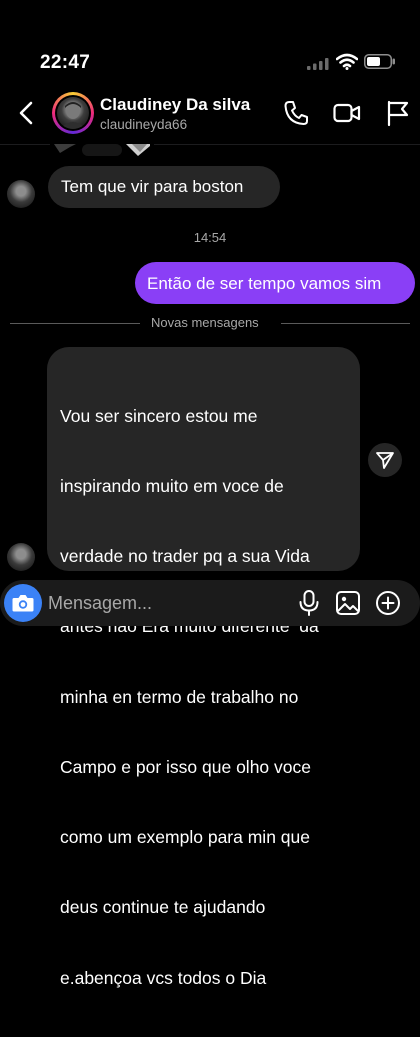 The height and width of the screenshot is (1037, 420). What do you see at coordinates (348, 603) in the screenshot?
I see `gallery-icon` at bounding box center [348, 603].